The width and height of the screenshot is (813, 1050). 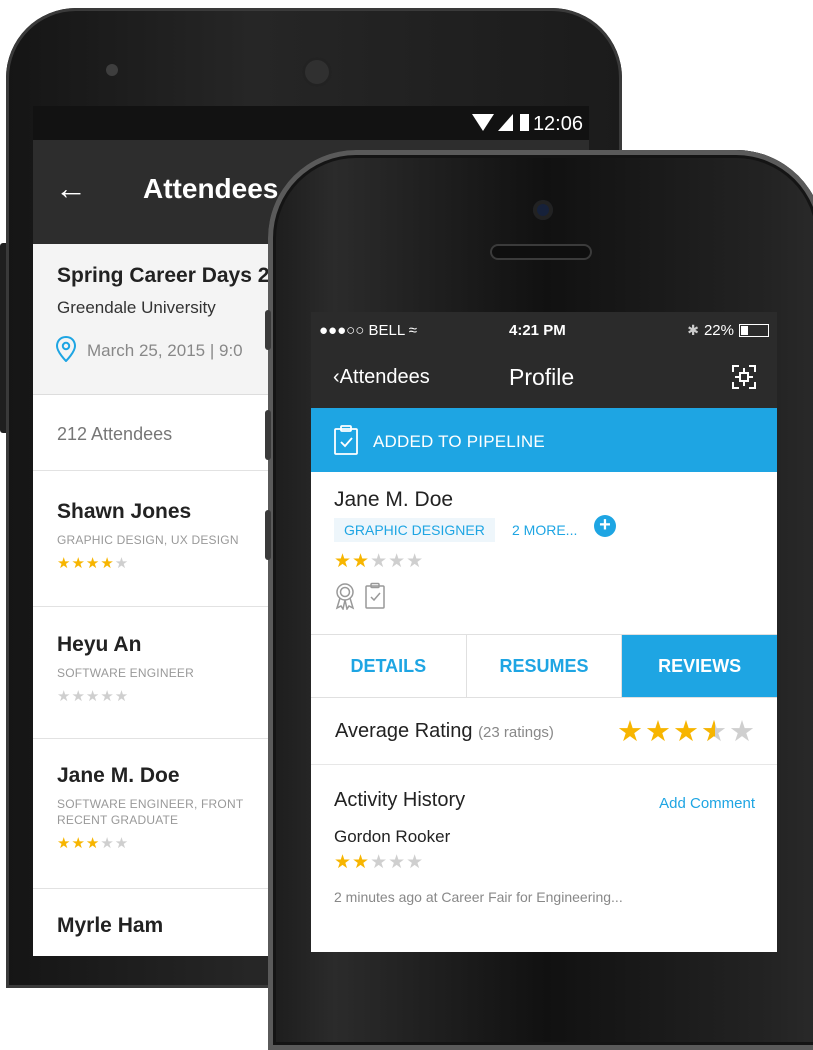 What do you see at coordinates (699, 666) in the screenshot?
I see `tab-reviews: REVIEWS` at bounding box center [699, 666].